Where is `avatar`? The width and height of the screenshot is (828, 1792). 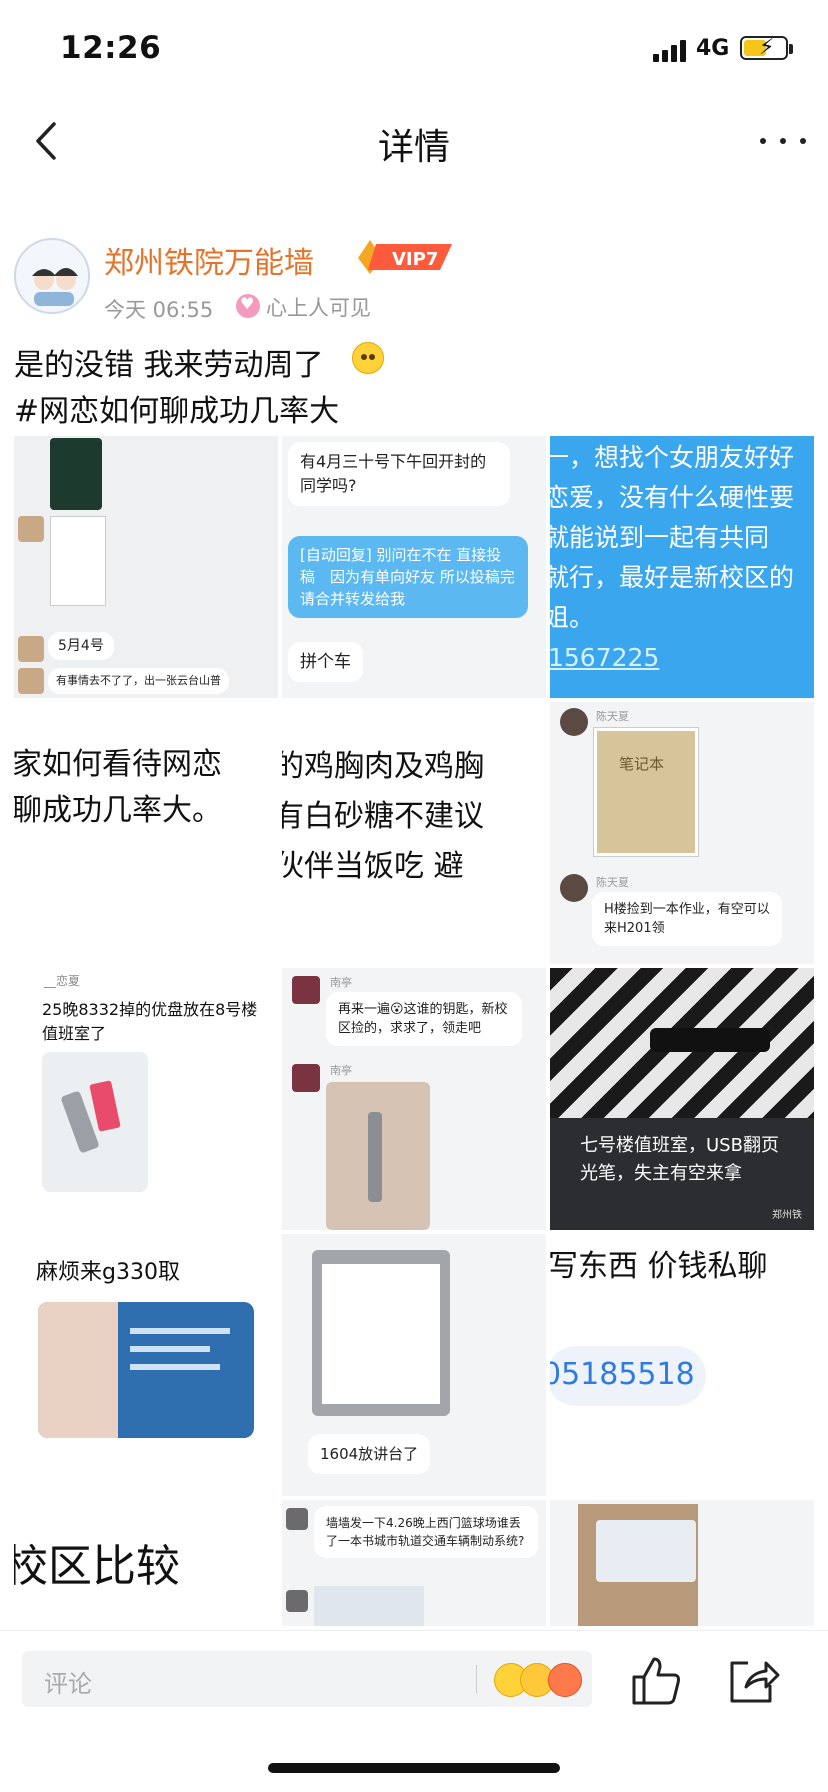
avatar is located at coordinates (52, 276).